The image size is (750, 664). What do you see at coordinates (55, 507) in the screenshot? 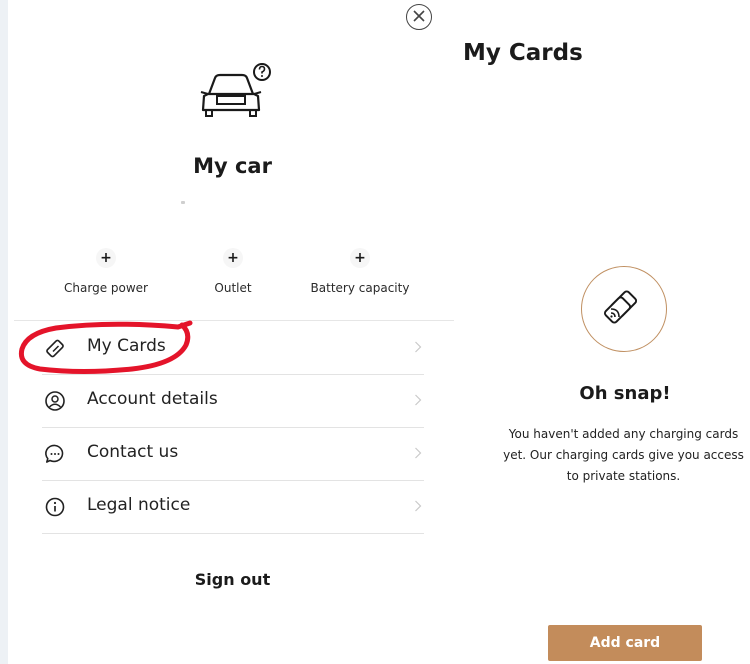
I see `info-icon` at bounding box center [55, 507].